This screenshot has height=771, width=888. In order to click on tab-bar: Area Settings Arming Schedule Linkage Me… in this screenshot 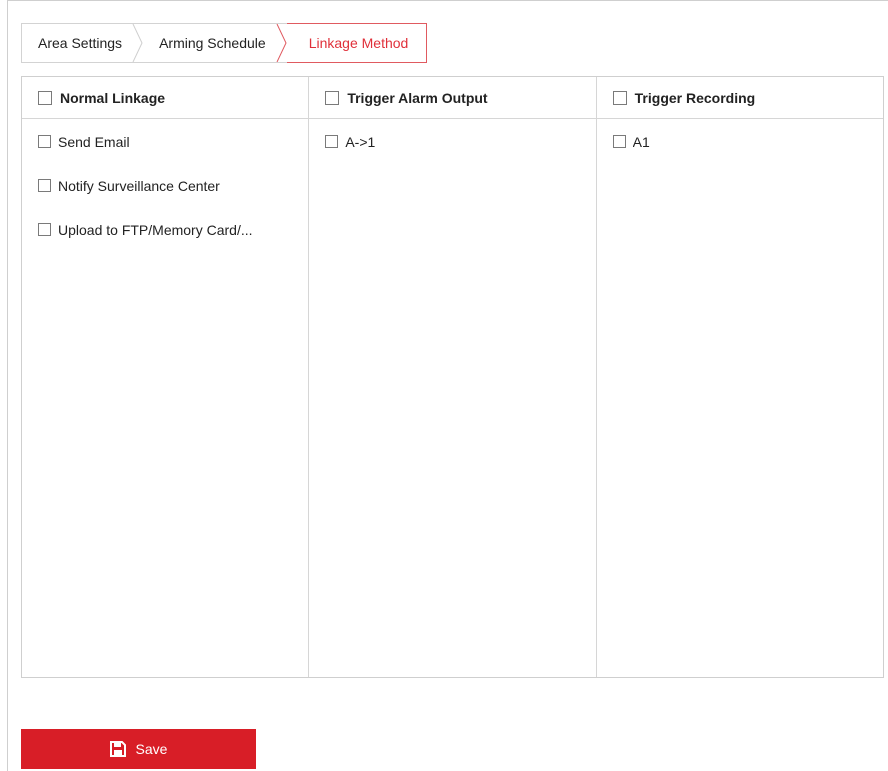, I will do `click(224, 43)`.